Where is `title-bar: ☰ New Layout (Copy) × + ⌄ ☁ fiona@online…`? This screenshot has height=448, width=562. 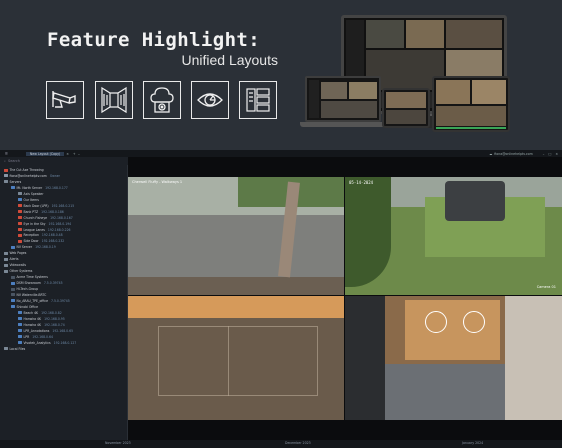
title-bar: ☰ New Layout (Copy) × + ⌄ ☁ fiona@online… is located at coordinates (281, 153).